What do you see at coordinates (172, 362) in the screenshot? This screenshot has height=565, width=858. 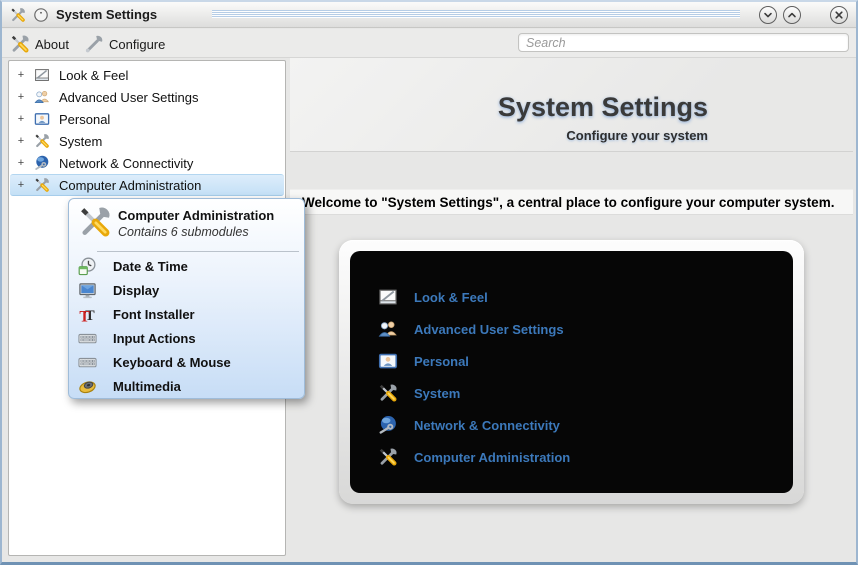 I see `popup-item-label: Keyboard & Mouse` at bounding box center [172, 362].